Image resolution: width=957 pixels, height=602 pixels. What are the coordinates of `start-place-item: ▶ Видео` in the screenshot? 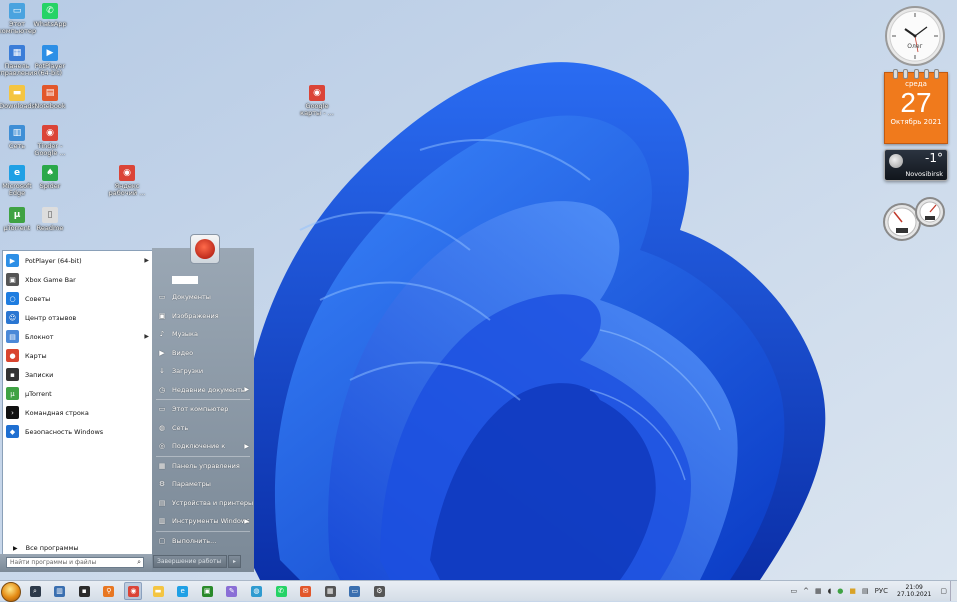 It's located at (203, 353).